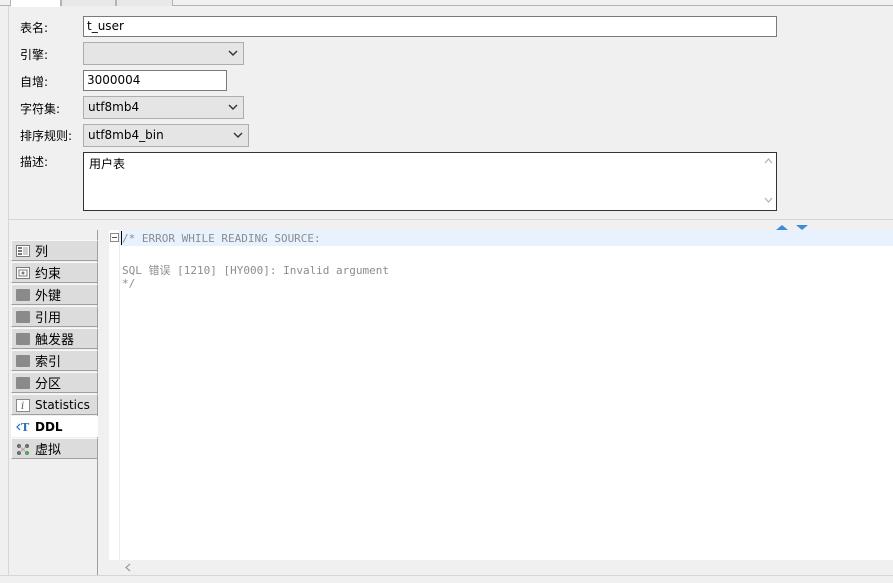 The image size is (893, 583). I want to click on sidebar-item-label: 触发器, so click(55, 340).